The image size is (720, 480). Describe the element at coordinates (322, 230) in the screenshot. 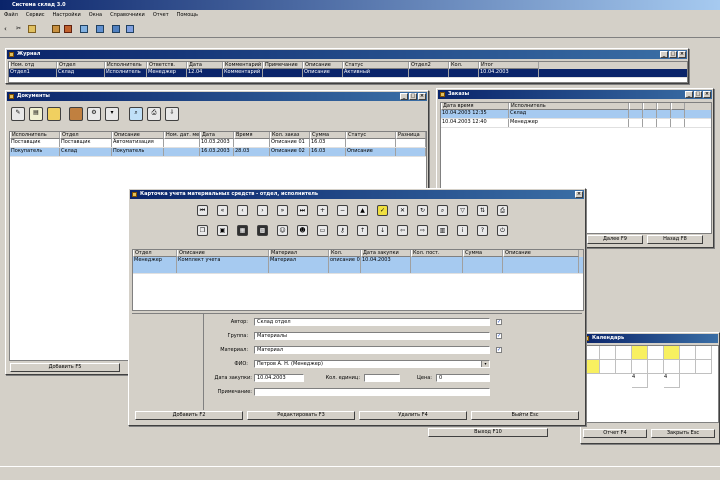

I see `lock-icon: ▭` at that location.